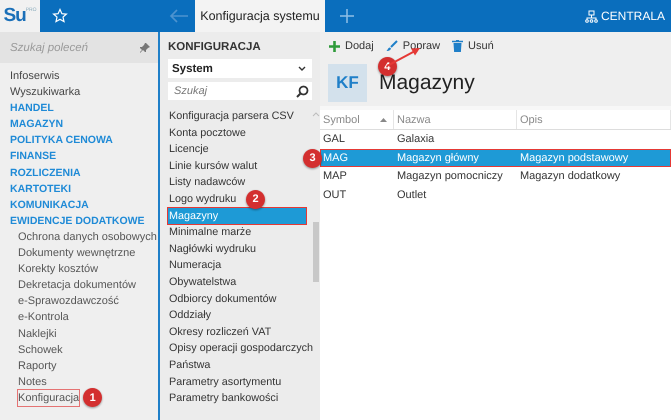  I want to click on add-button: Dodaj, so click(351, 46).